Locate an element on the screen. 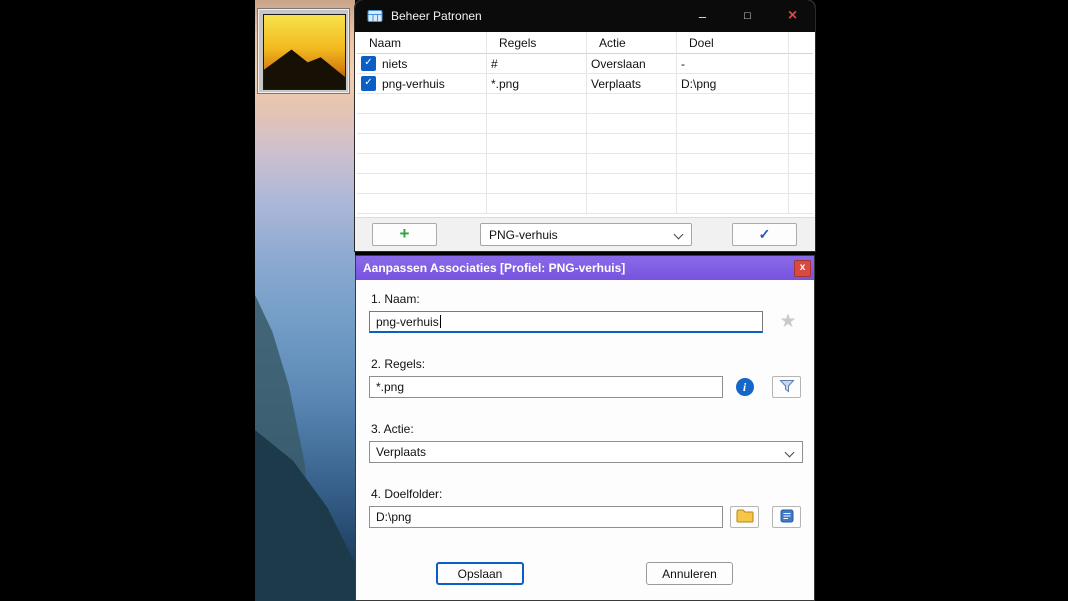 This screenshot has width=1068, height=601. doelfolder-label: 4. Doelfolder: is located at coordinates (407, 494).